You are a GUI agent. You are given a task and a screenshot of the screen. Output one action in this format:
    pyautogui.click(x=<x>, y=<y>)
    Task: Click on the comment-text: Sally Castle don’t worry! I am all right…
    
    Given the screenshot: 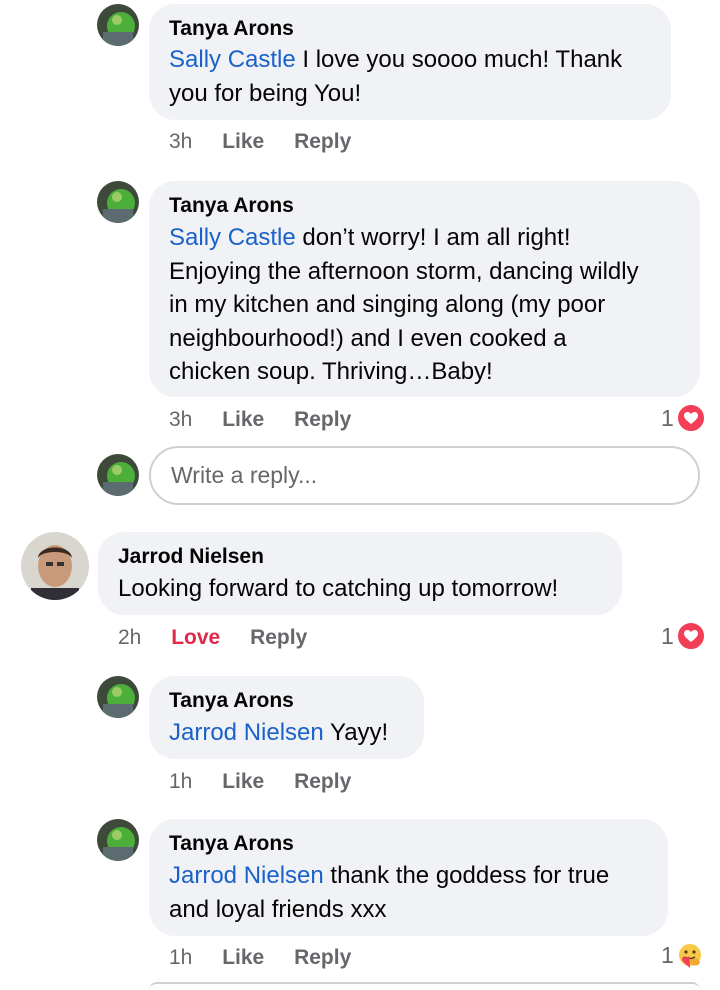 What is the action you would take?
    pyautogui.click(x=404, y=305)
    